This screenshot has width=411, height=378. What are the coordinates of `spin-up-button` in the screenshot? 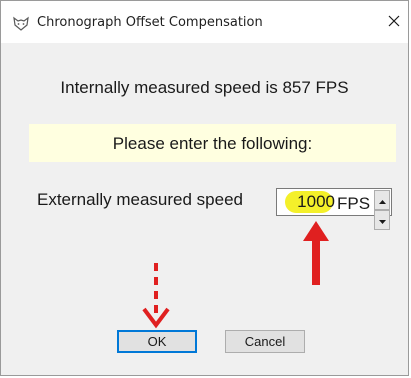 It's located at (382, 200).